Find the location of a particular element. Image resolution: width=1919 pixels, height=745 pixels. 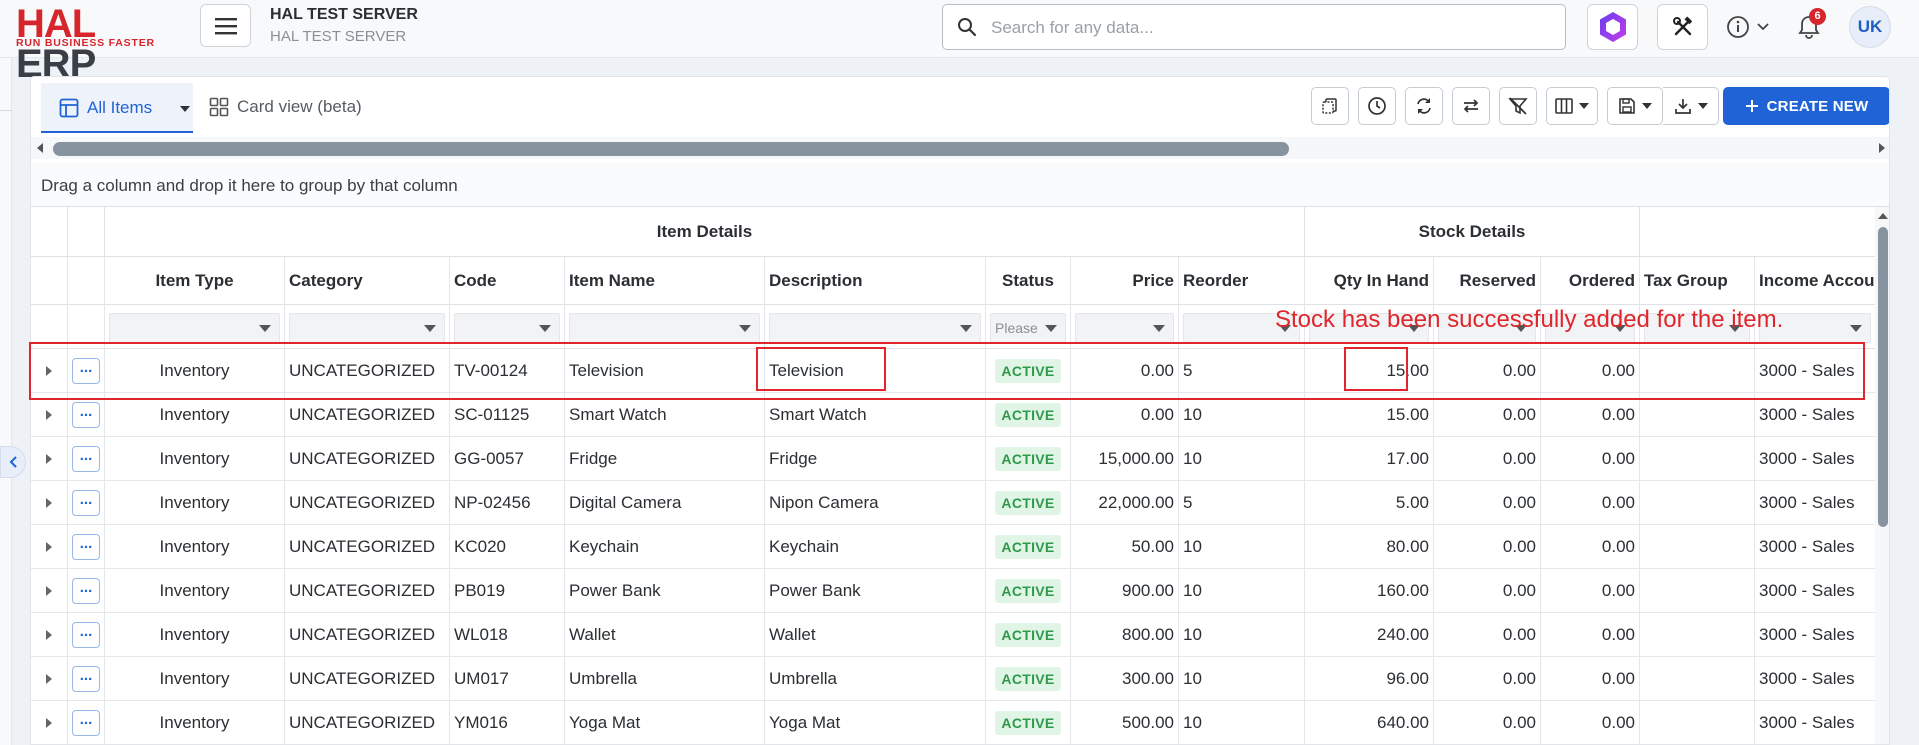

hal-erp-logo: HAL ERP RUN BUSINESS FASTER is located at coordinates (98, 44).